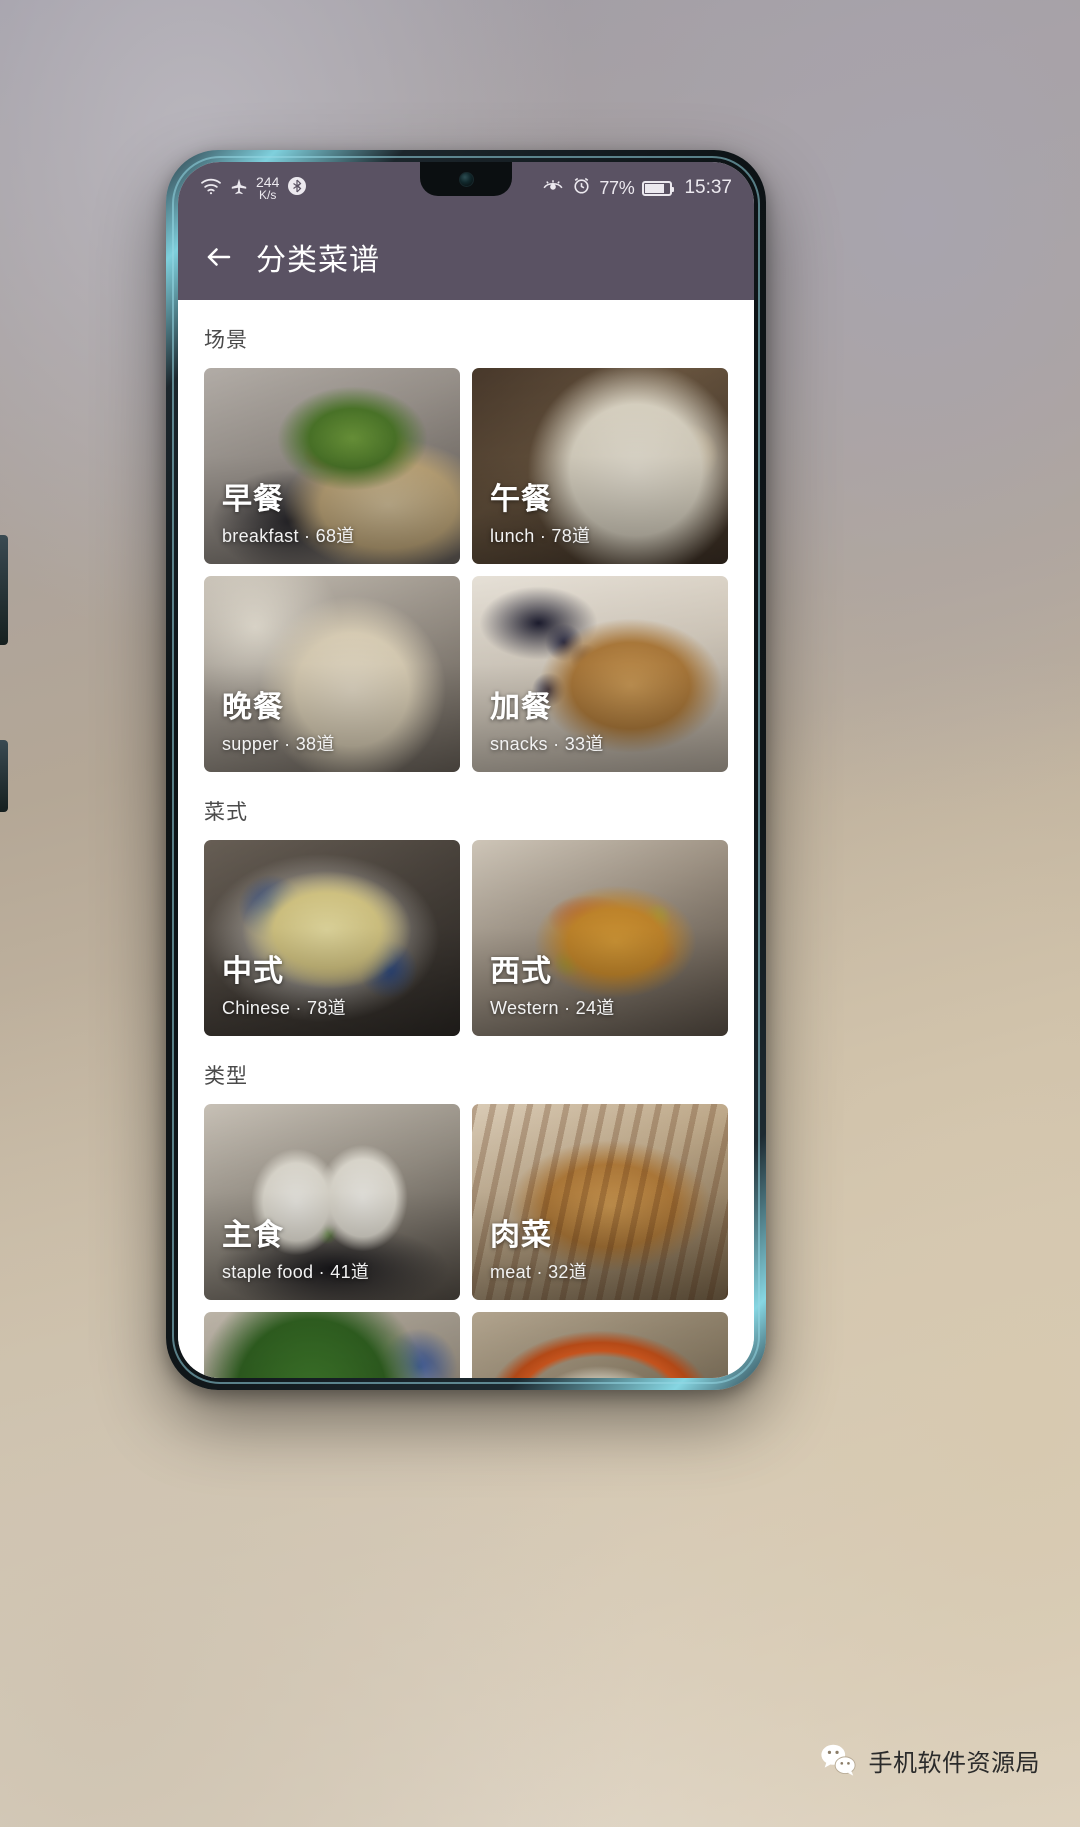  What do you see at coordinates (521, 707) in the screenshot?
I see `card-title-cn: 加餐` at bounding box center [521, 707].